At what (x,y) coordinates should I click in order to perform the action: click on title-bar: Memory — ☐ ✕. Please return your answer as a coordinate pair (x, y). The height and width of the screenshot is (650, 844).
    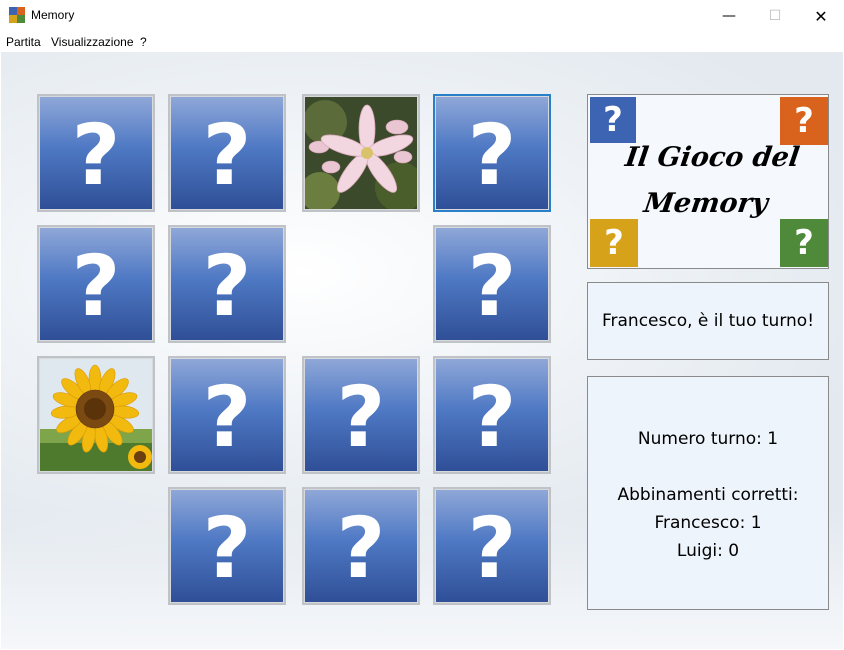
    Looking at the image, I should click on (422, 16).